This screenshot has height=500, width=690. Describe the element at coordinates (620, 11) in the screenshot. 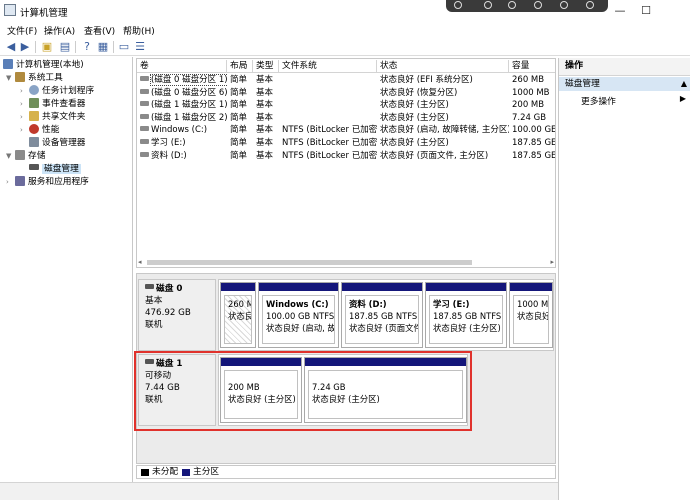

I see `minimize-button: —` at that location.